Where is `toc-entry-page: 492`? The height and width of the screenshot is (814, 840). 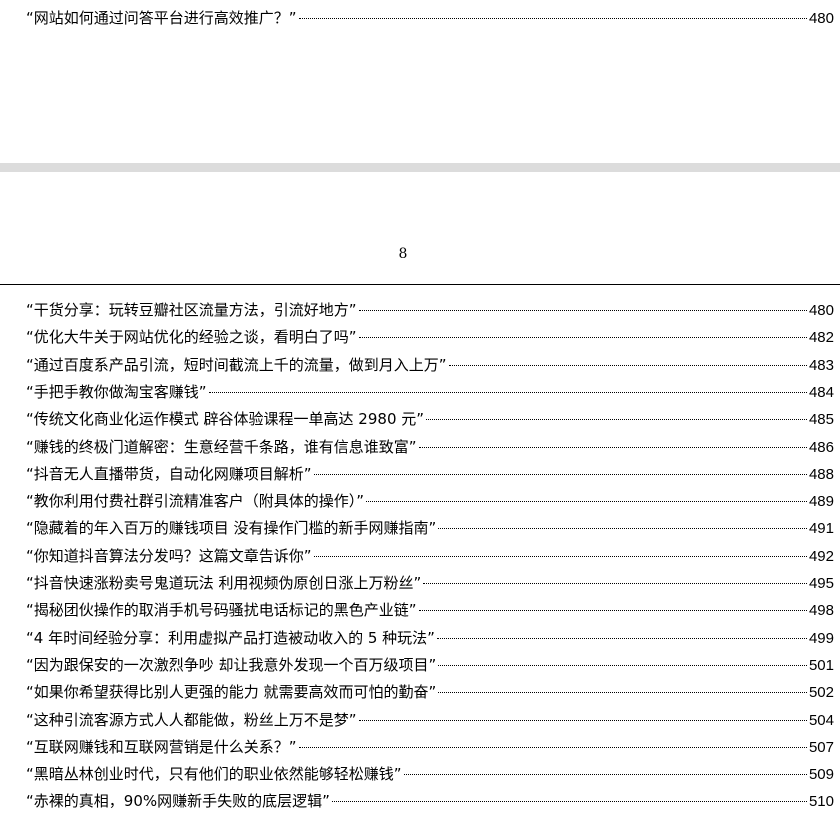 toc-entry-page: 492 is located at coordinates (821, 556).